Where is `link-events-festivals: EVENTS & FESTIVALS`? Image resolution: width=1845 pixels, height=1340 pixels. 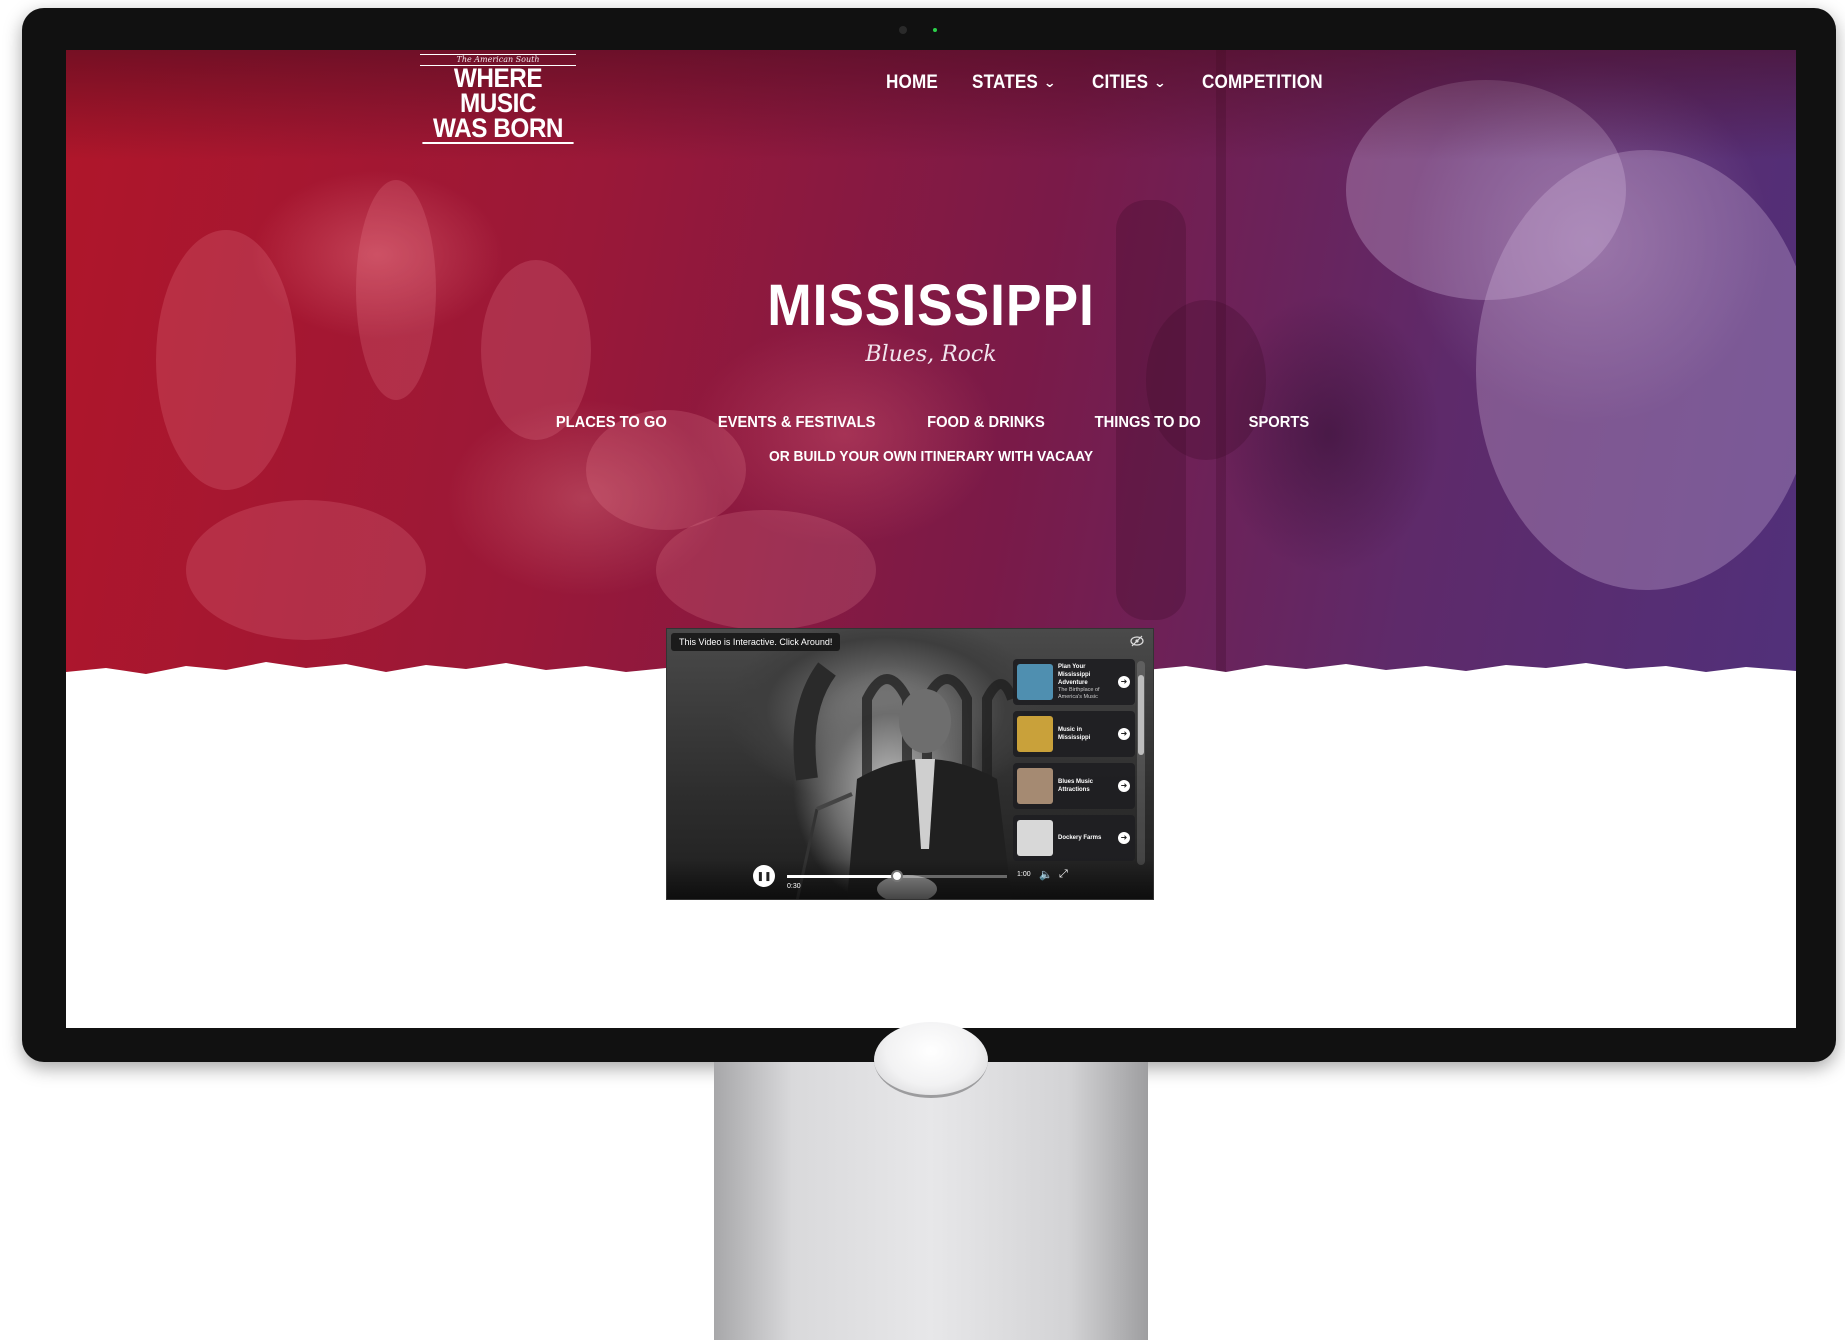
link-events-festivals: EVENTS & FESTIVALS is located at coordinates (797, 423).